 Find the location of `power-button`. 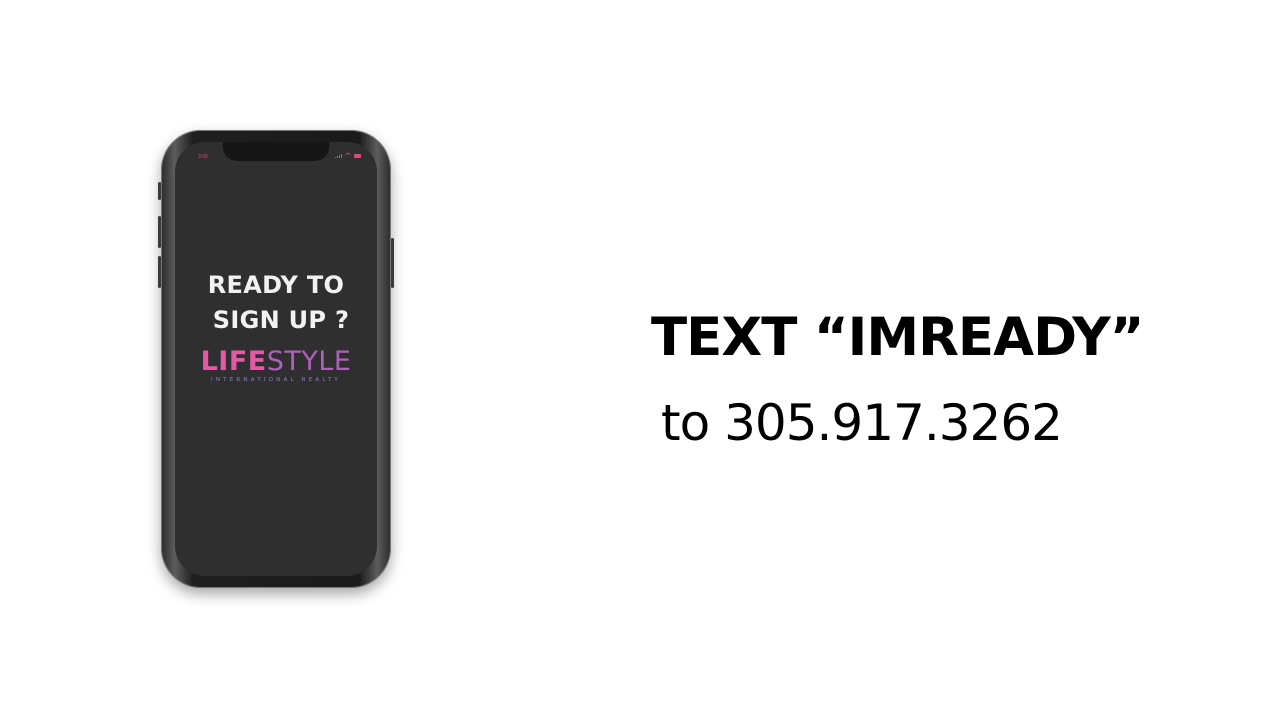

power-button is located at coordinates (392, 263).